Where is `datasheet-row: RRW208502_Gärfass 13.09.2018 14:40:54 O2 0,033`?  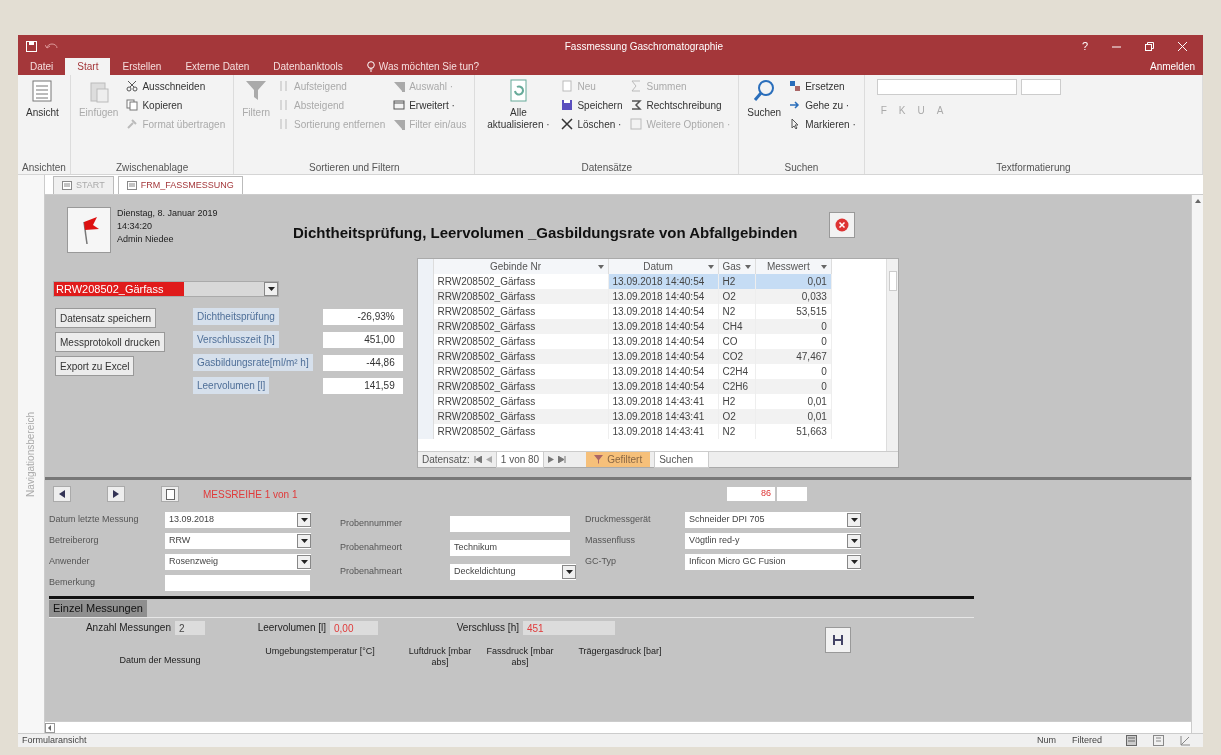 datasheet-row: RRW208502_Gärfass 13.09.2018 14:40:54 O2 0,033 is located at coordinates (625, 296).